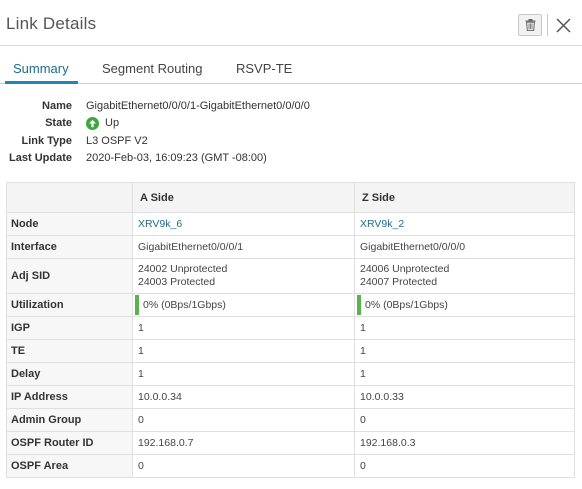 This screenshot has width=582, height=489. Describe the element at coordinates (69, 224) in the screenshot. I see `row-label-node: Node` at that location.